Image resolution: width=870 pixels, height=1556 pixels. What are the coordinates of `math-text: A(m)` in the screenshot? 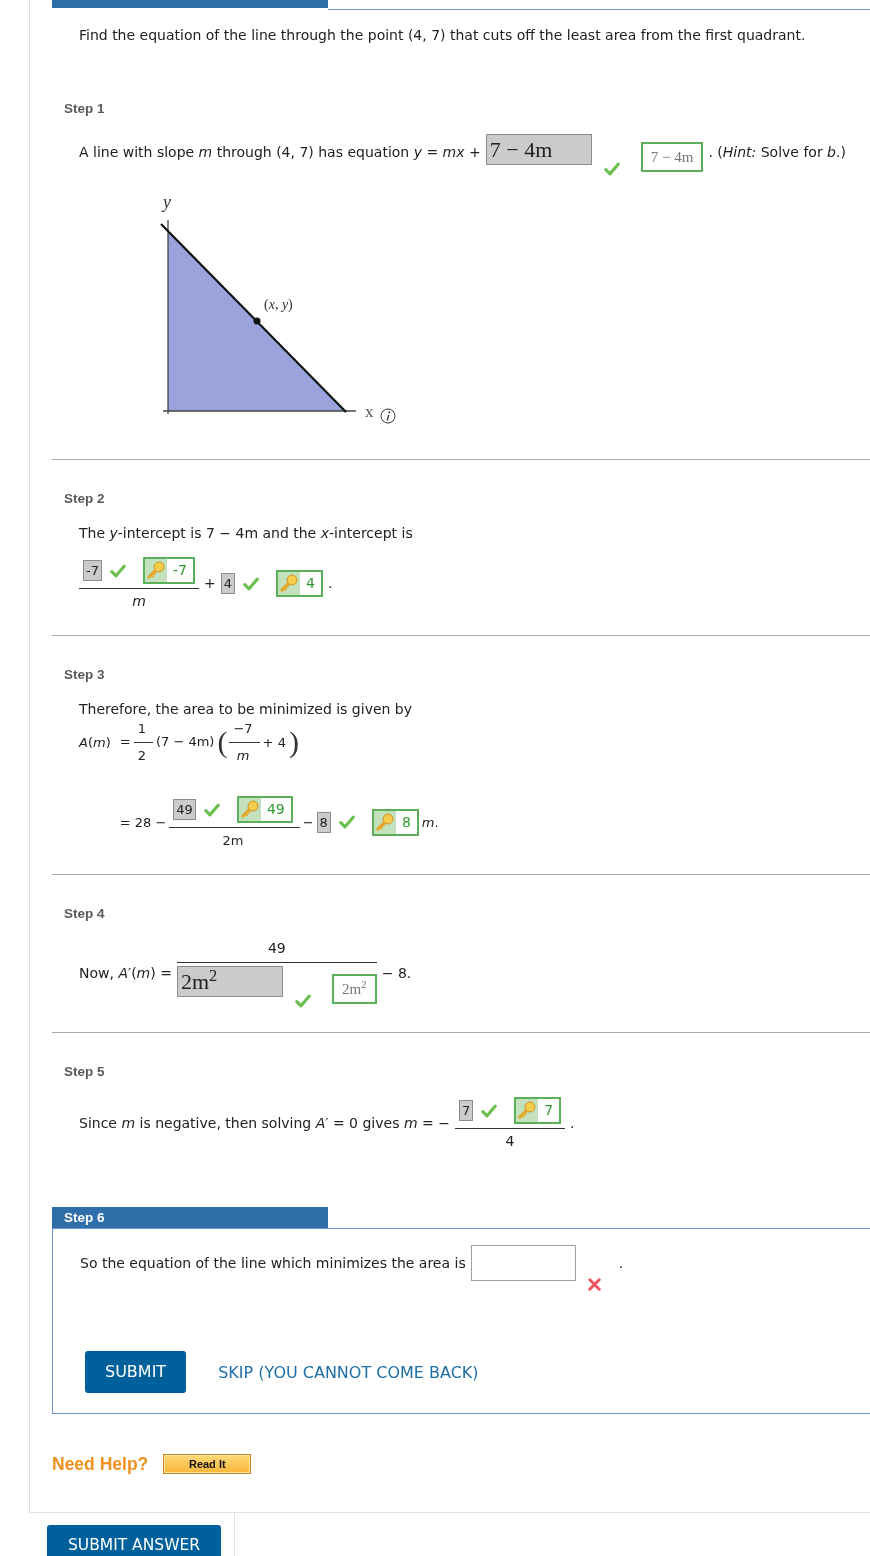 It's located at (95, 742).